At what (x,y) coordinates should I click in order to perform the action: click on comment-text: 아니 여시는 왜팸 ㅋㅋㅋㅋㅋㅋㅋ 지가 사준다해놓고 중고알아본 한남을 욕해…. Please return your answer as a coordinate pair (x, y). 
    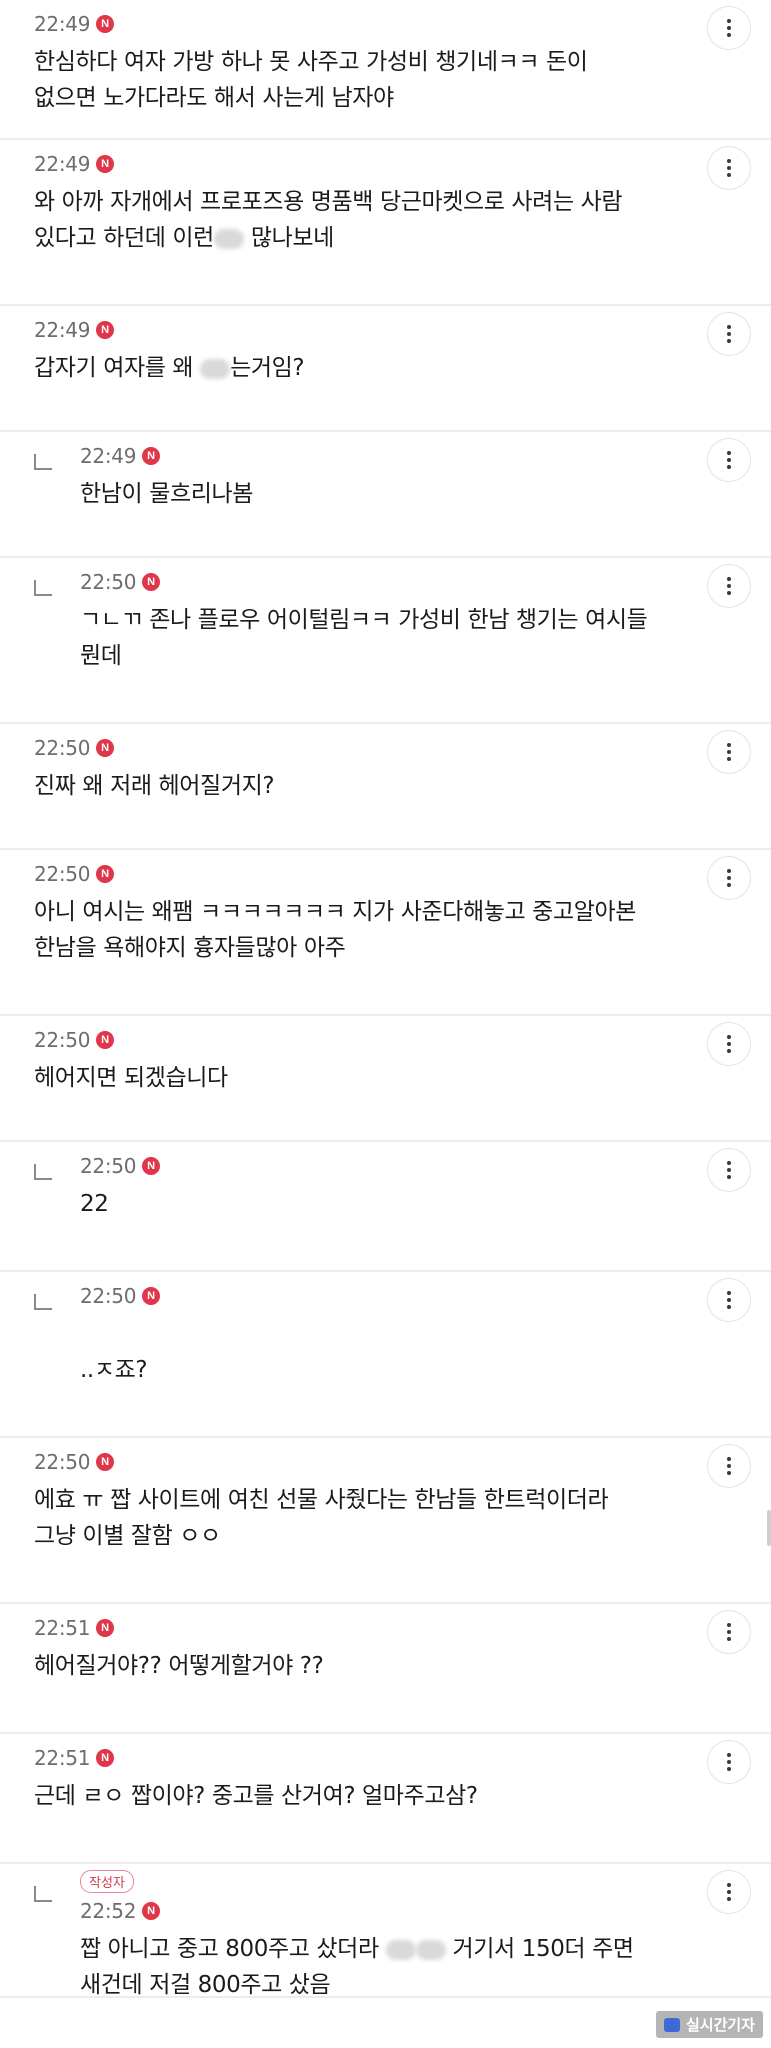
    Looking at the image, I should click on (335, 930).